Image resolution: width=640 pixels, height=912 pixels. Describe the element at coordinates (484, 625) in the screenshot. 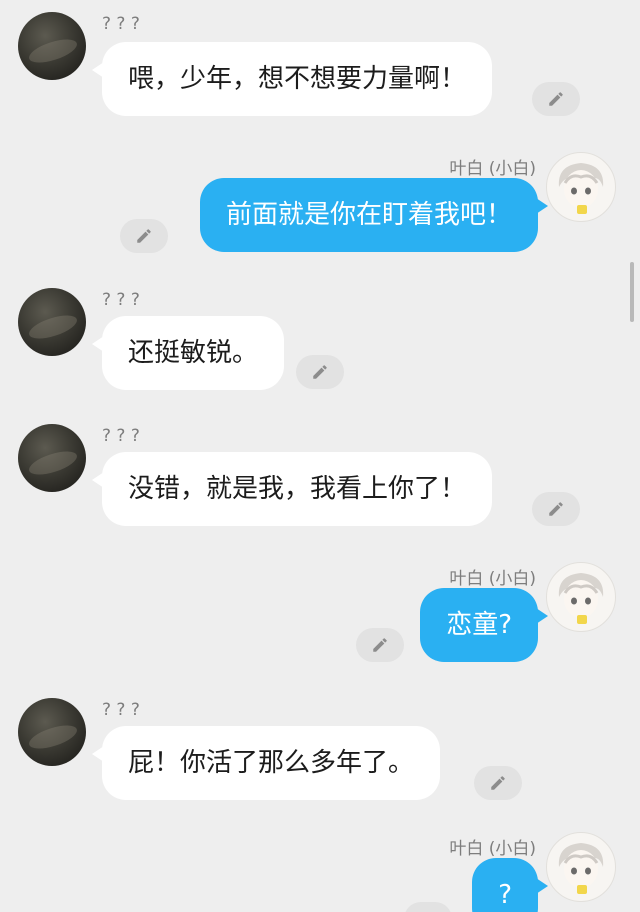

I see `message-bubble: 恋童?` at that location.